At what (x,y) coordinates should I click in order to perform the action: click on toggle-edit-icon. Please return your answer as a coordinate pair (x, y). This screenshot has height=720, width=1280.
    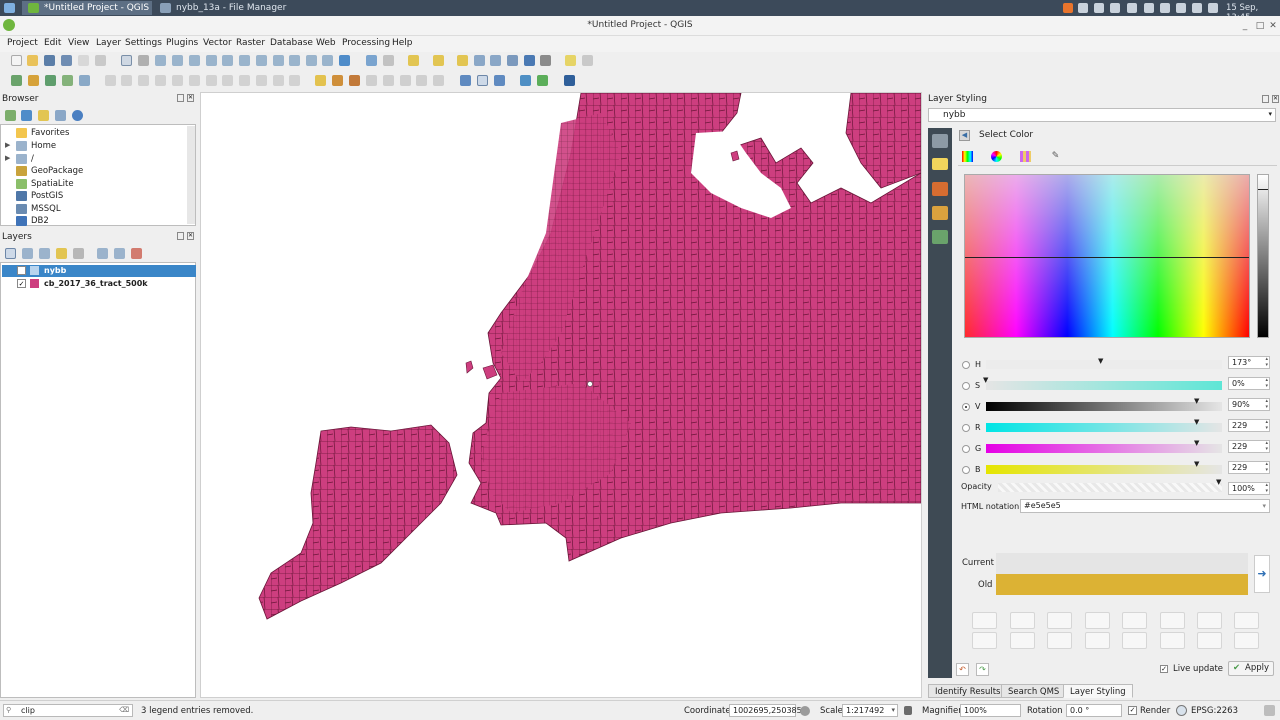
    Looking at the image, I should click on (110, 80).